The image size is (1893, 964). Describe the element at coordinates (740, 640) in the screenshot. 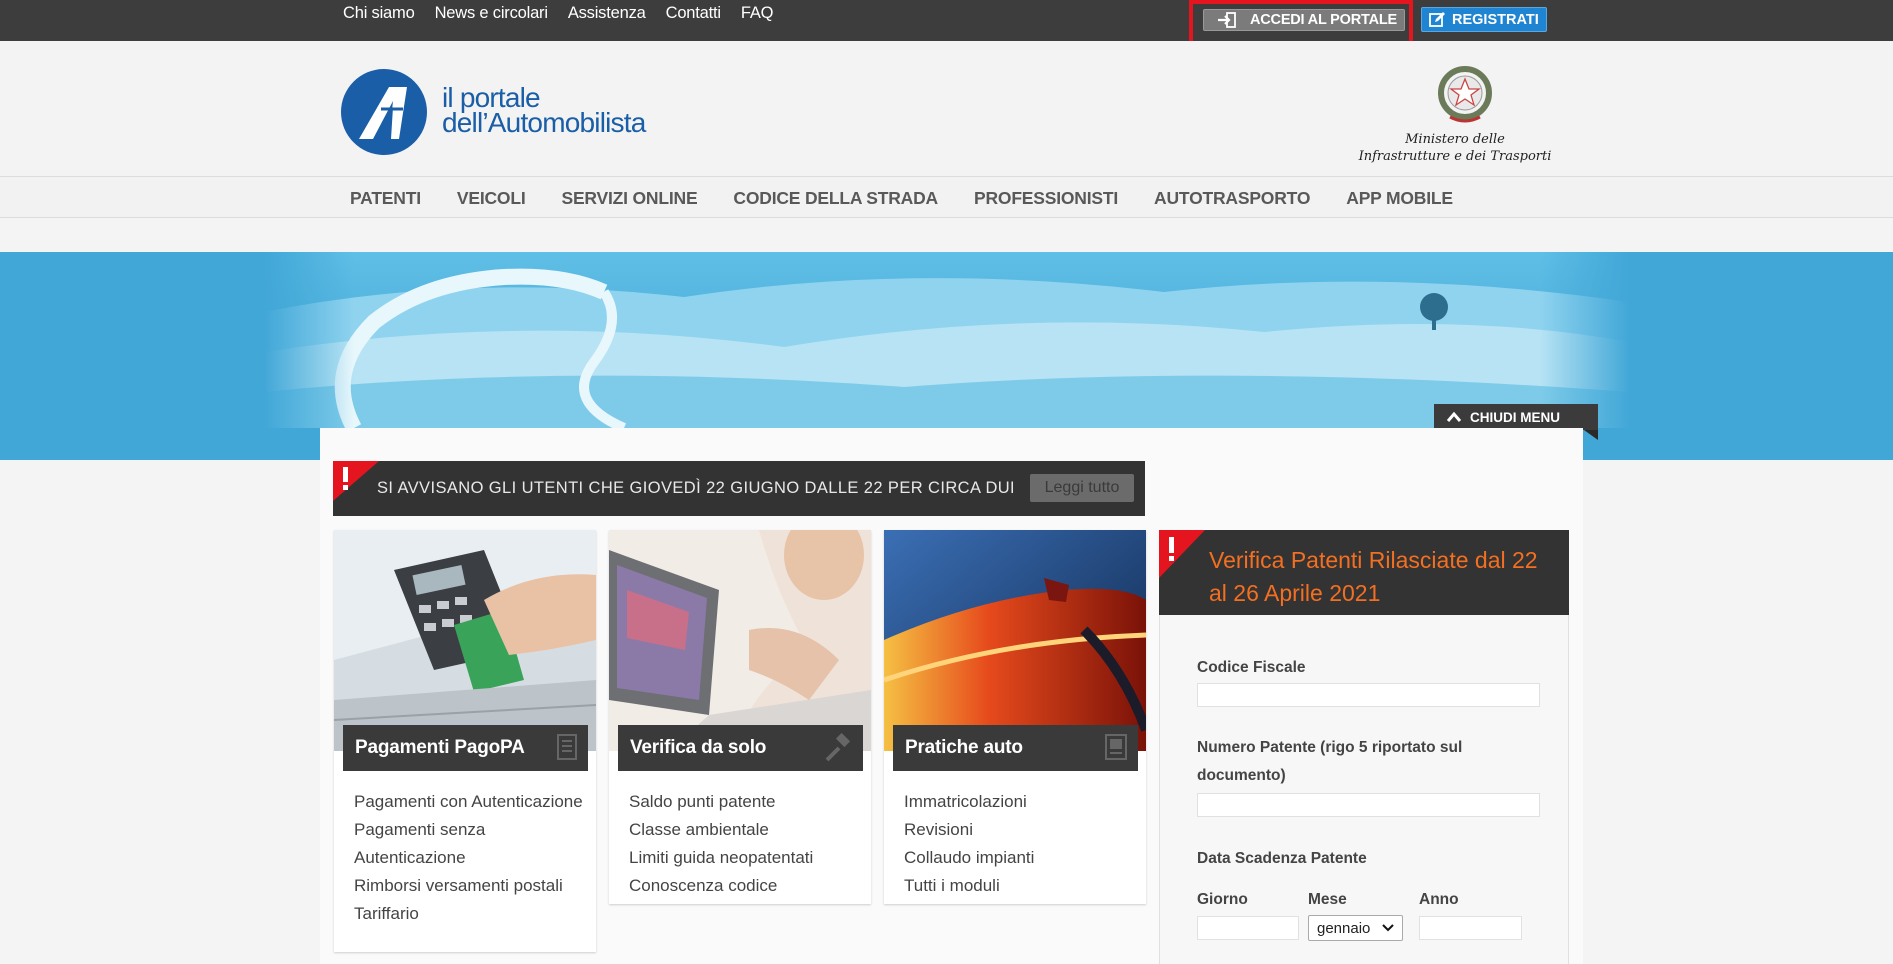

I see `card-photo-laptop` at that location.